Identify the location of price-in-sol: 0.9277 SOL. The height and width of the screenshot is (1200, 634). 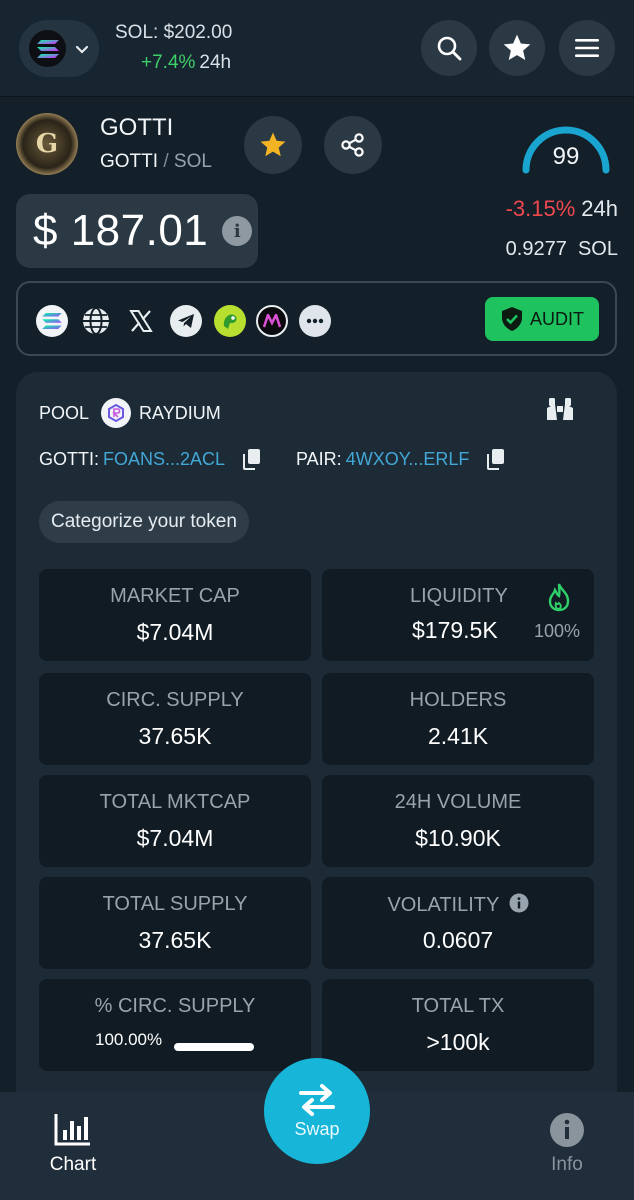
(561, 249).